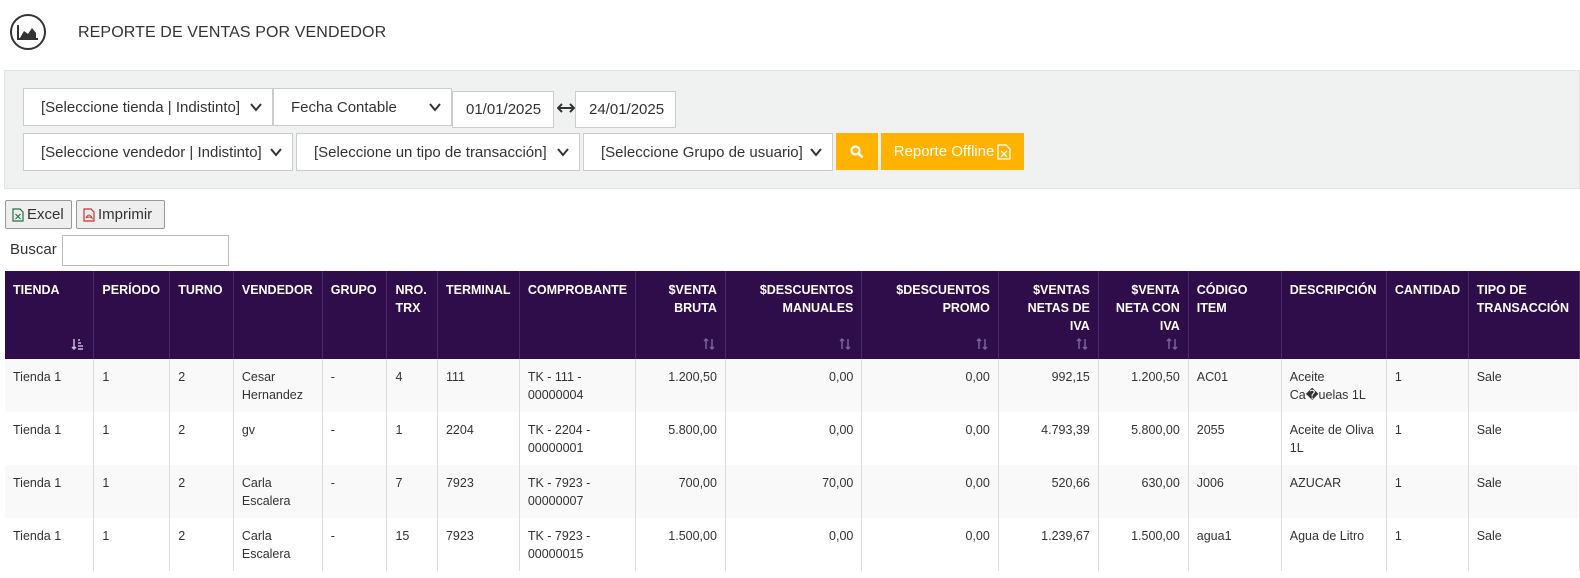 This screenshot has height=578, width=1580. I want to click on column-header-label: CÓDIGO ITEM, so click(1222, 299).